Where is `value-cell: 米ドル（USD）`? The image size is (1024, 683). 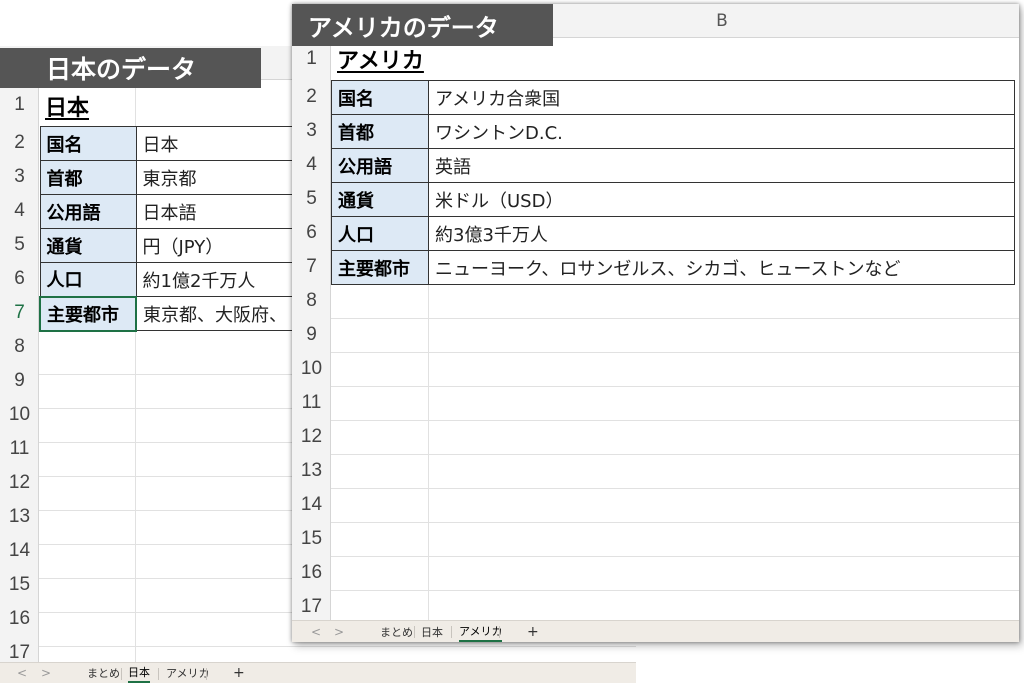 value-cell: 米ドル（USD） is located at coordinates (721, 199).